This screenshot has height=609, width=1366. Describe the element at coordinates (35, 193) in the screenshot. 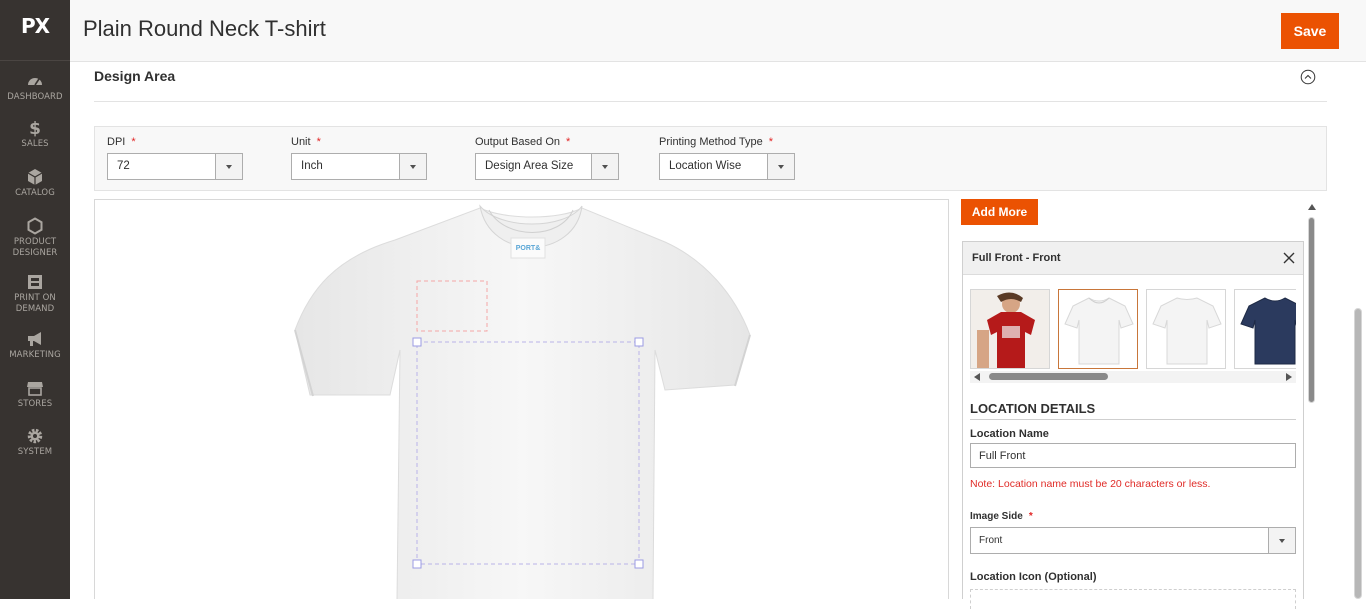

I see `sidebar-item-label: CATALOG` at that location.